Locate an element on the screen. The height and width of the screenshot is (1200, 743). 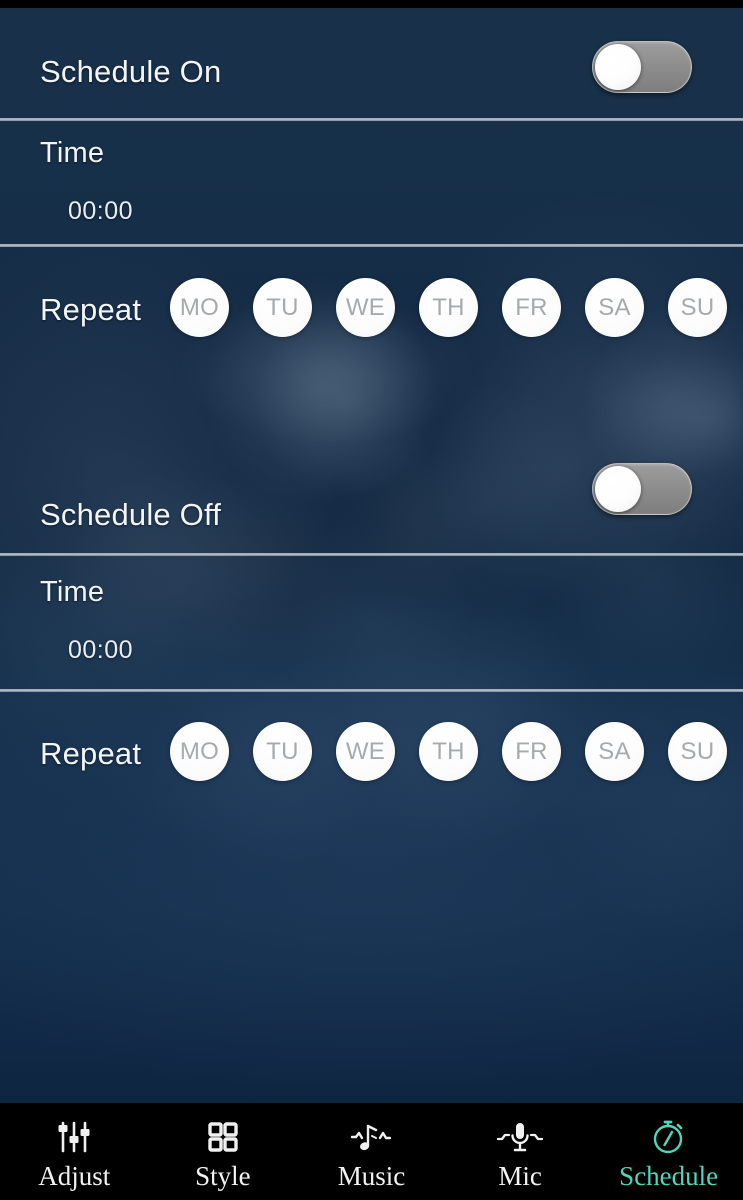
schedule-on-toggle is located at coordinates (642, 67).